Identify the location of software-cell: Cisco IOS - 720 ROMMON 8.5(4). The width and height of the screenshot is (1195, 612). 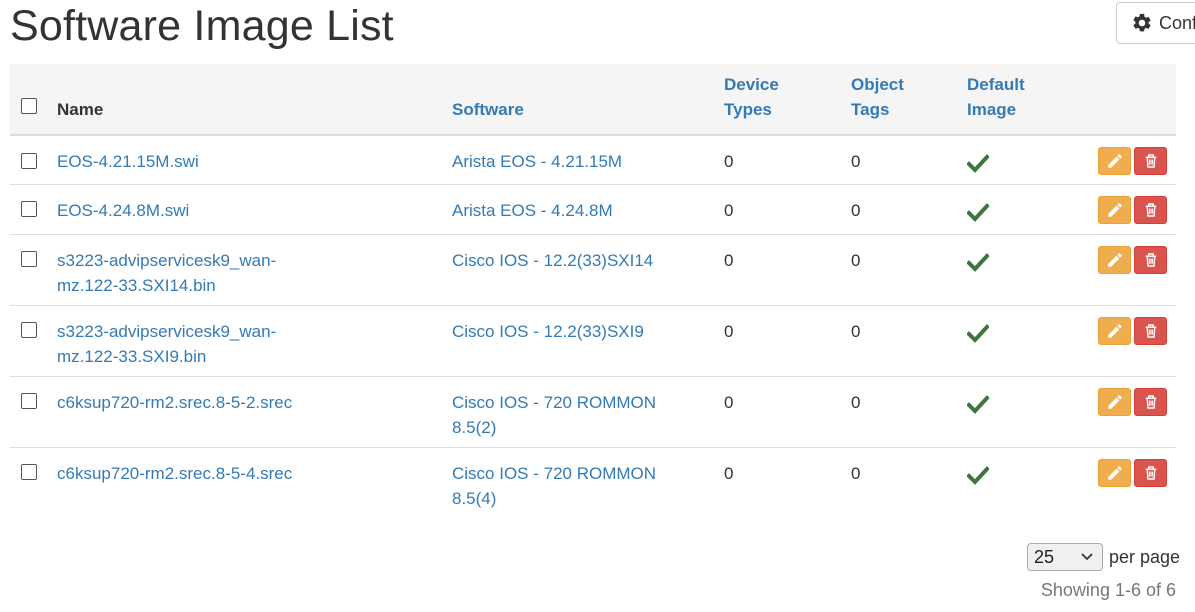
(588, 482).